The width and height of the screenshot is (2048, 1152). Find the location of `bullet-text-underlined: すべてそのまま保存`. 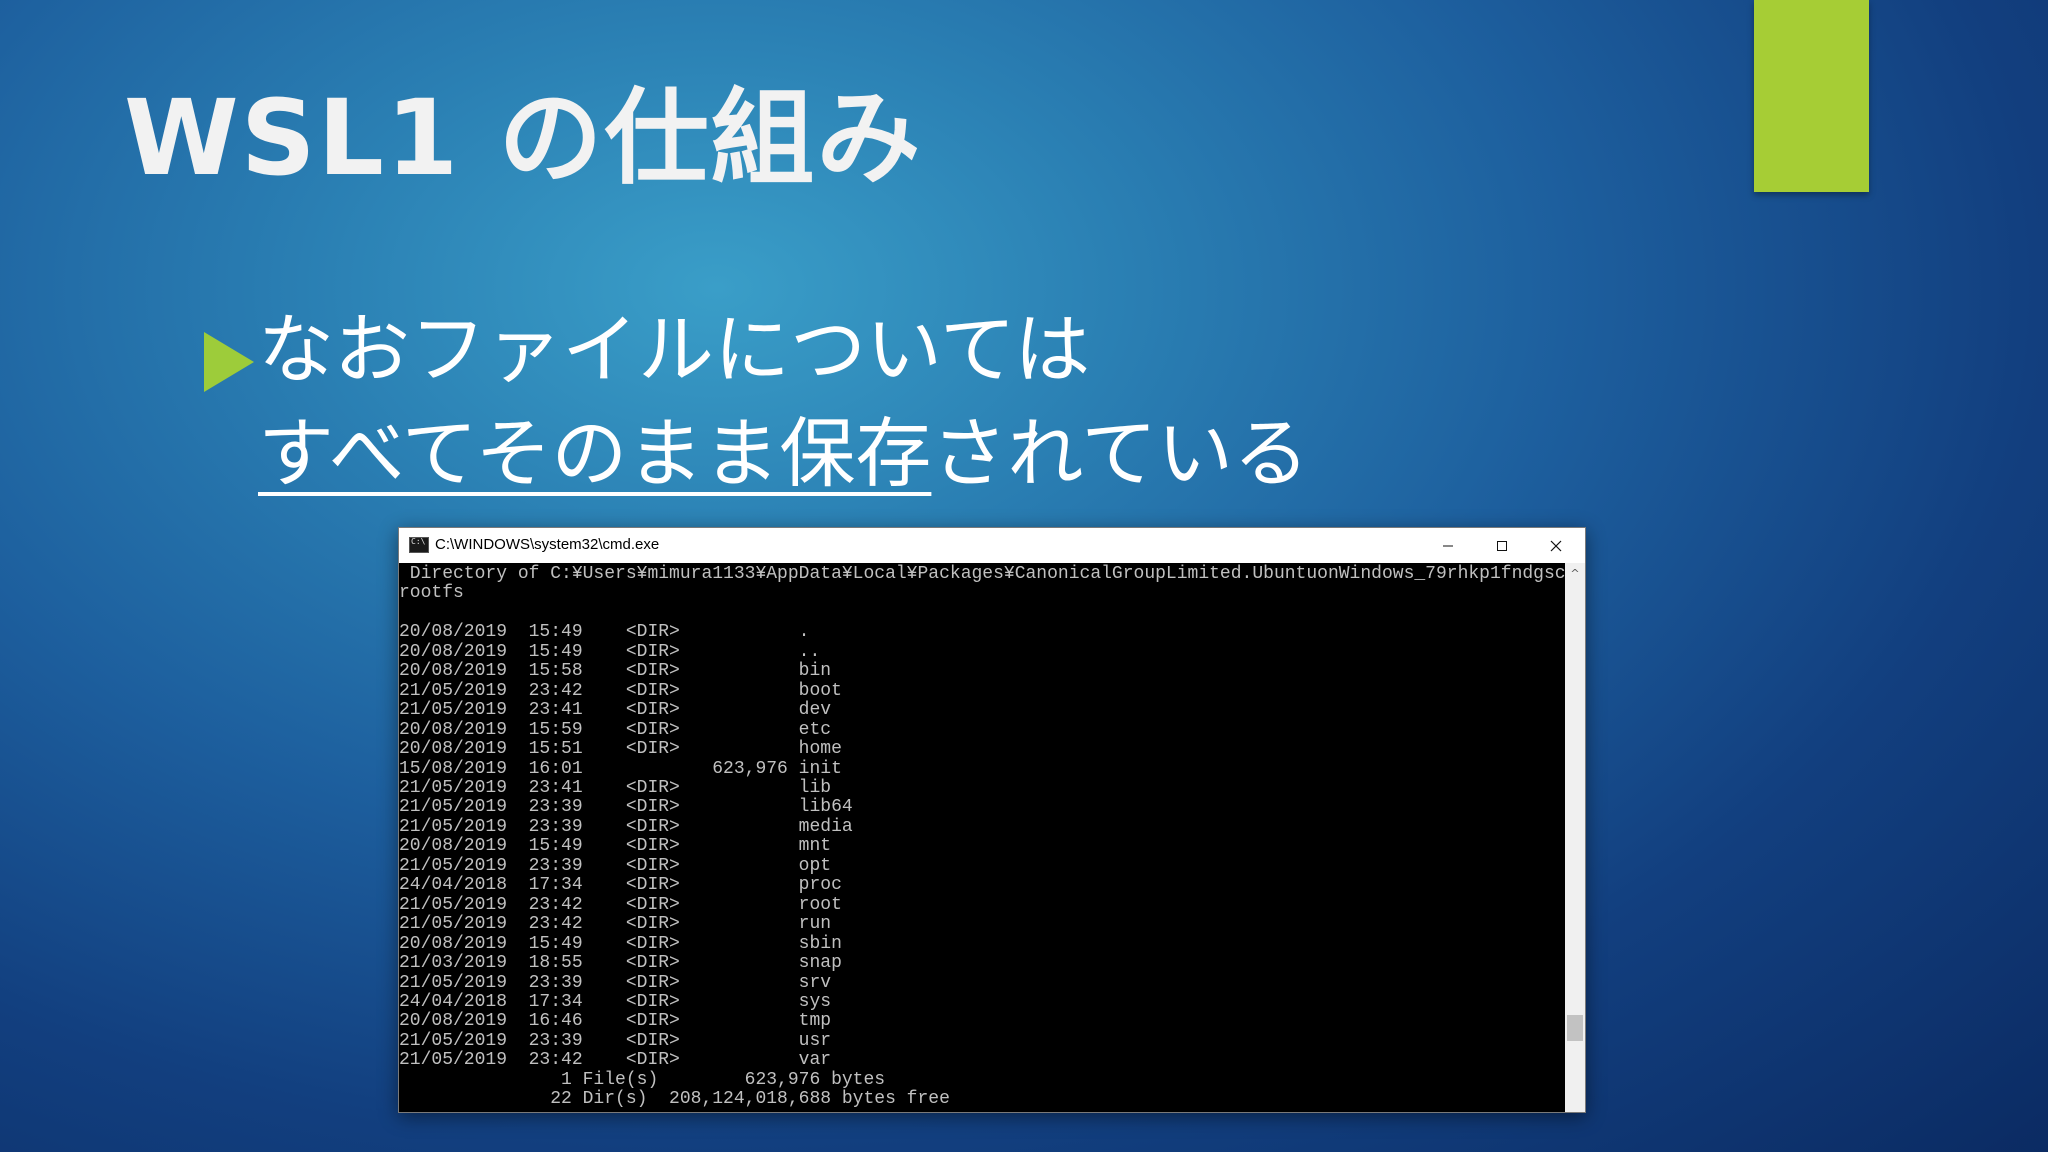

bullet-text-underlined: すべてそのまま保存 is located at coordinates (595, 453).